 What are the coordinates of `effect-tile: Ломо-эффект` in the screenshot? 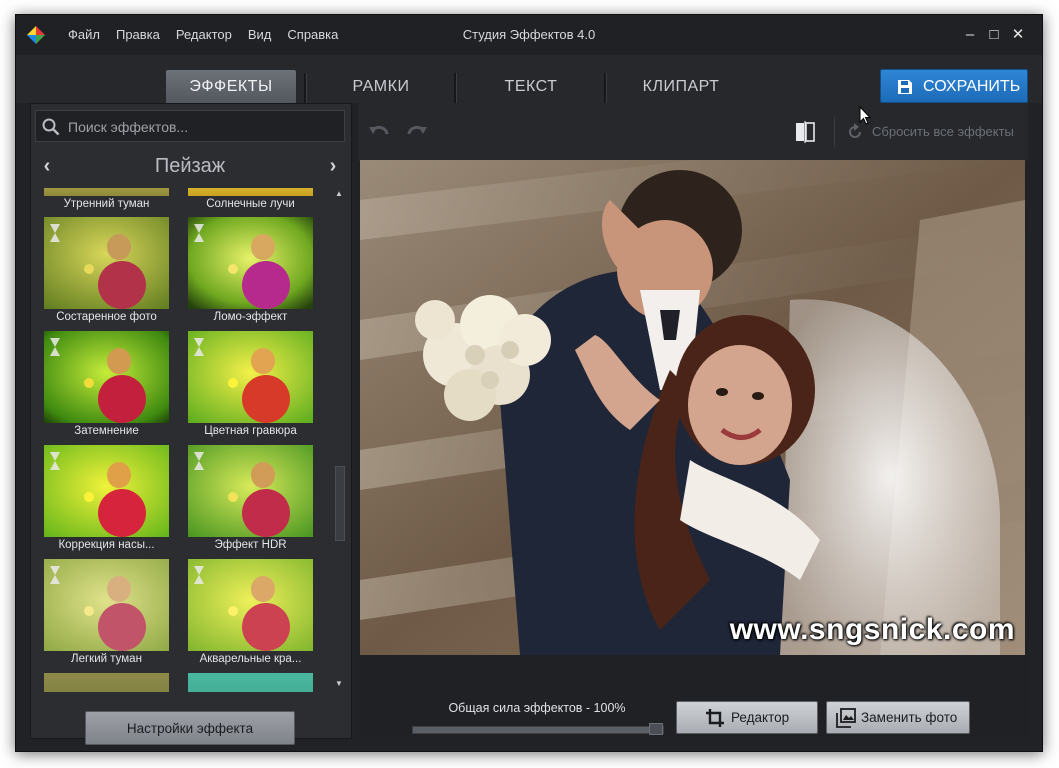 It's located at (250, 270).